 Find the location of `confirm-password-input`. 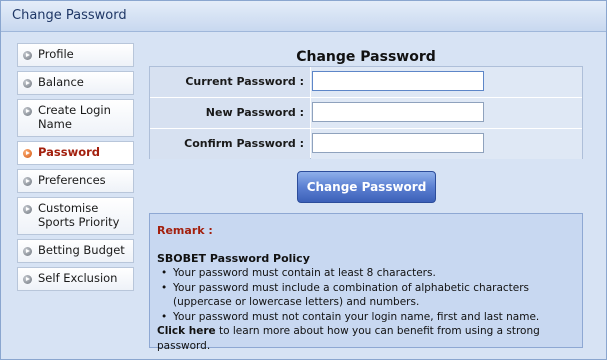

confirm-password-input is located at coordinates (398, 143).